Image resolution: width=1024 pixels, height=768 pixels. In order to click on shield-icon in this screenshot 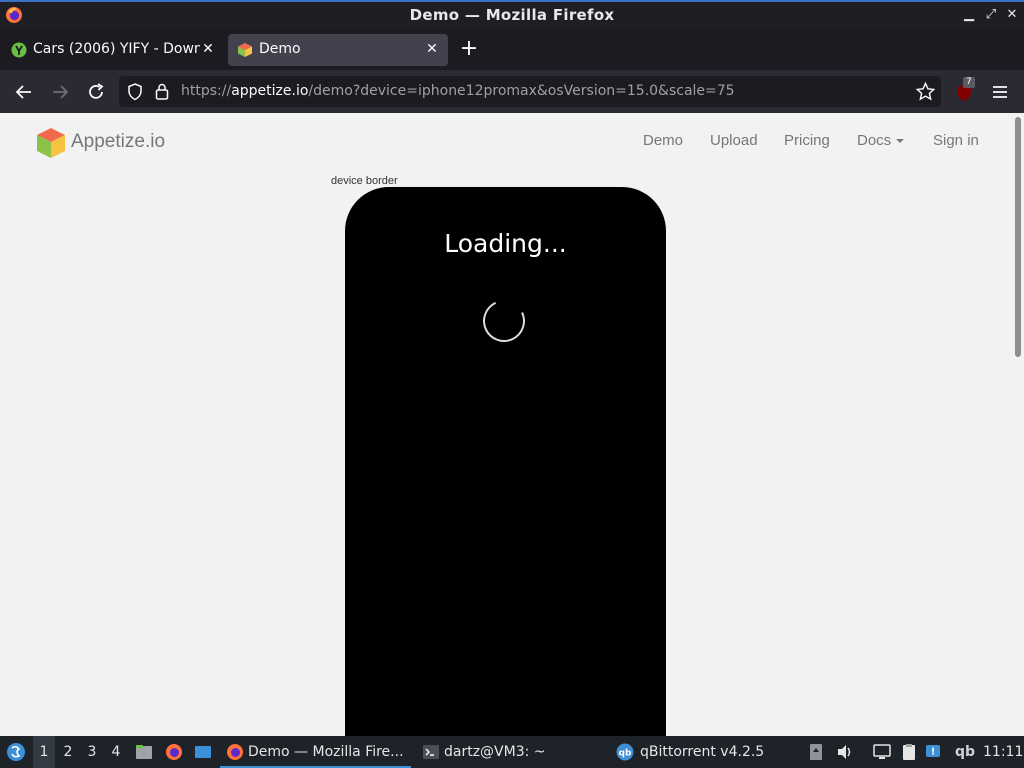, I will do `click(135, 92)`.